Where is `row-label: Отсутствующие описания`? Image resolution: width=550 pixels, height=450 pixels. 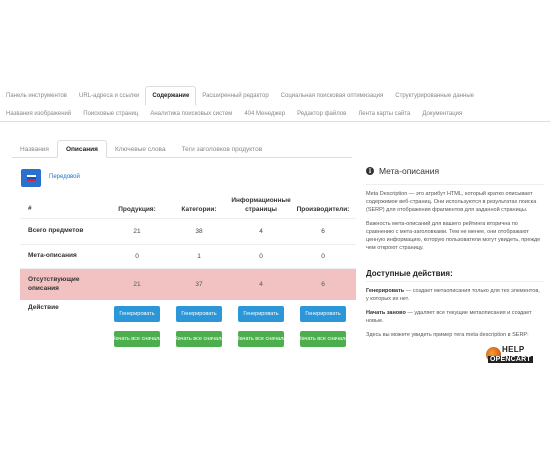 row-label: Отсутствующие описания is located at coordinates (54, 283).